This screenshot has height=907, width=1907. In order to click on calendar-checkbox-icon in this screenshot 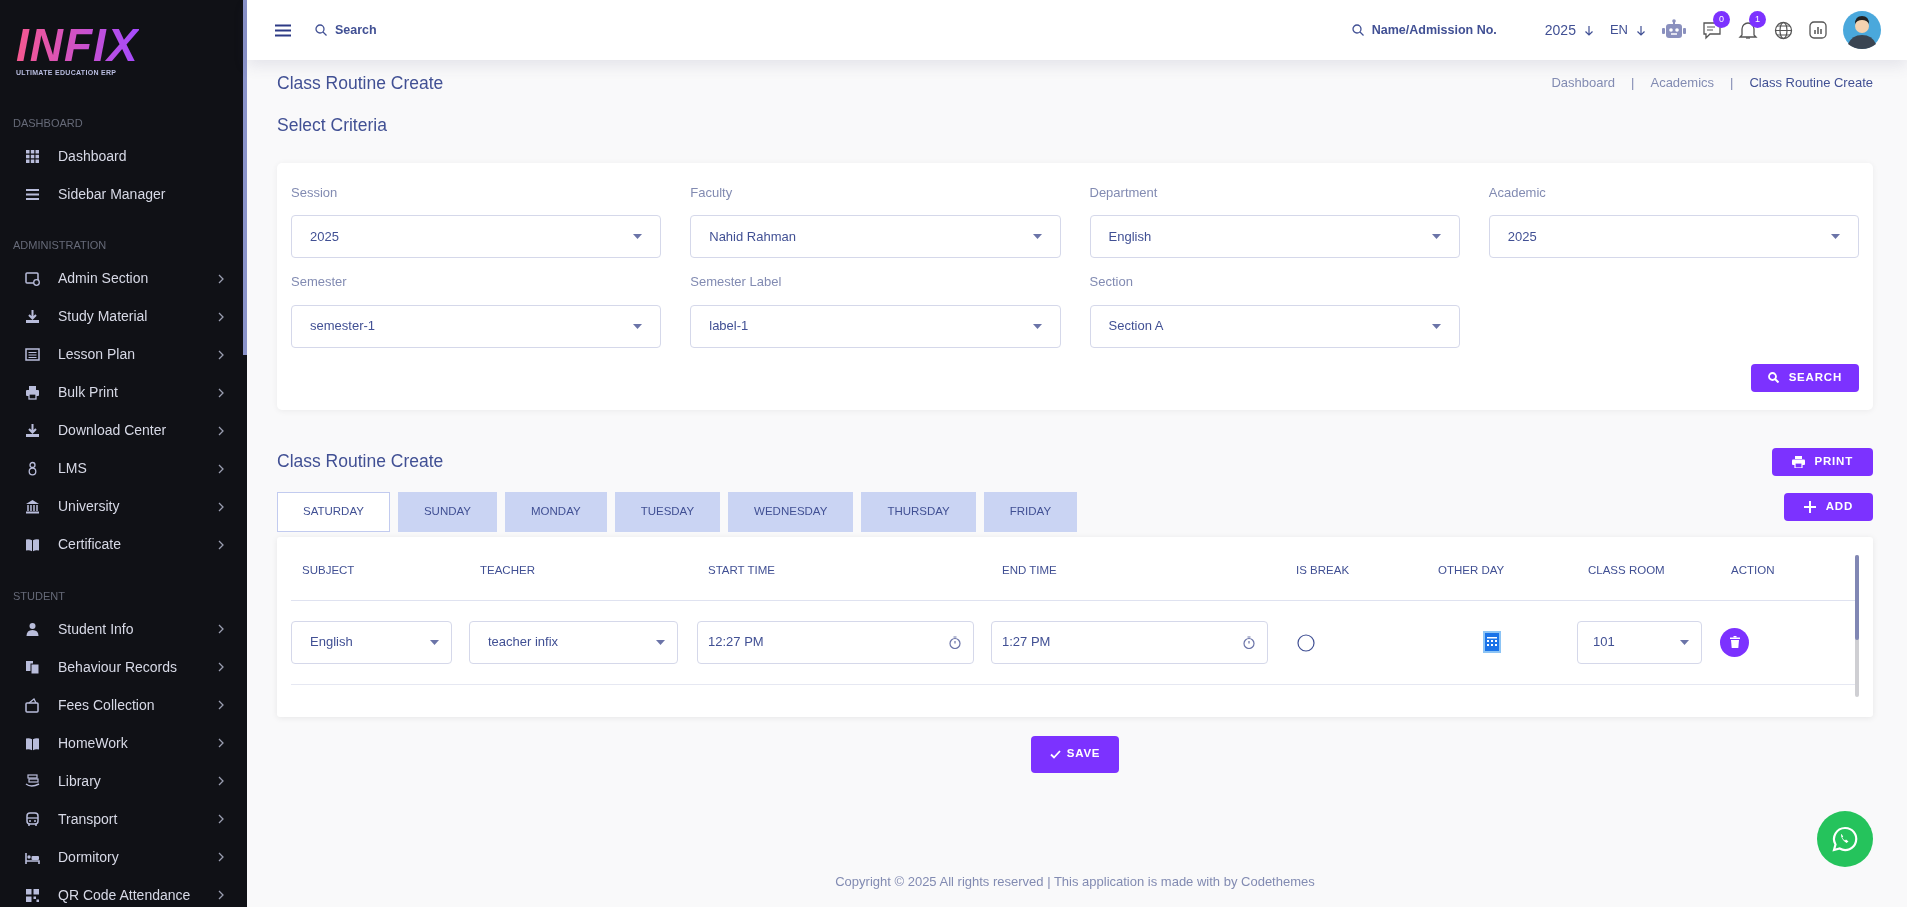, I will do `click(1492, 642)`.